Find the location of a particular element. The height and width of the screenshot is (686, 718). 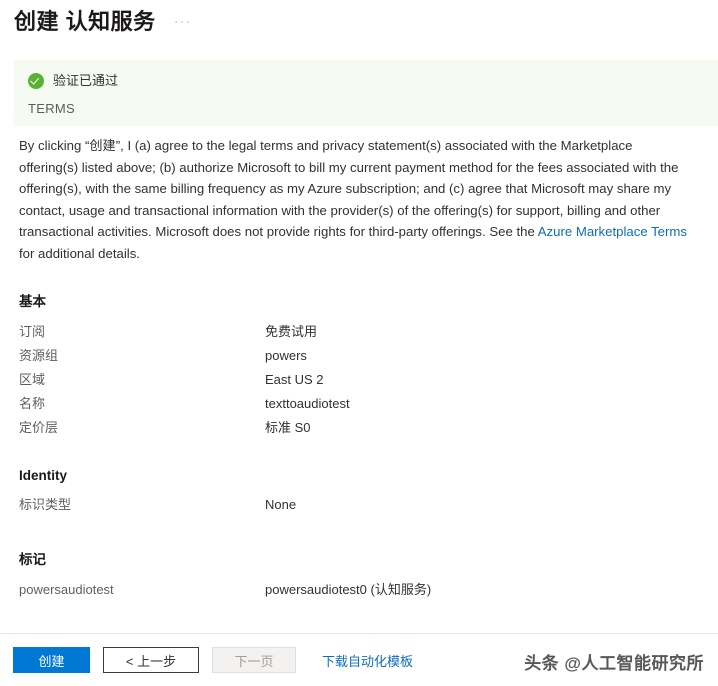

section-basics-title: 基本 is located at coordinates (32, 301).